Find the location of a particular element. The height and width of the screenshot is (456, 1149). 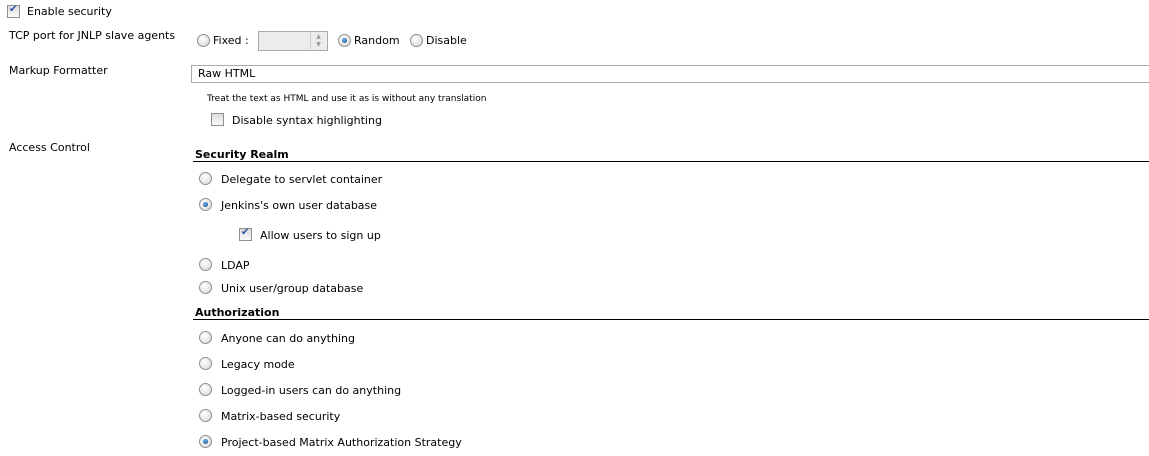

auth-matrix-radio is located at coordinates (205, 415).